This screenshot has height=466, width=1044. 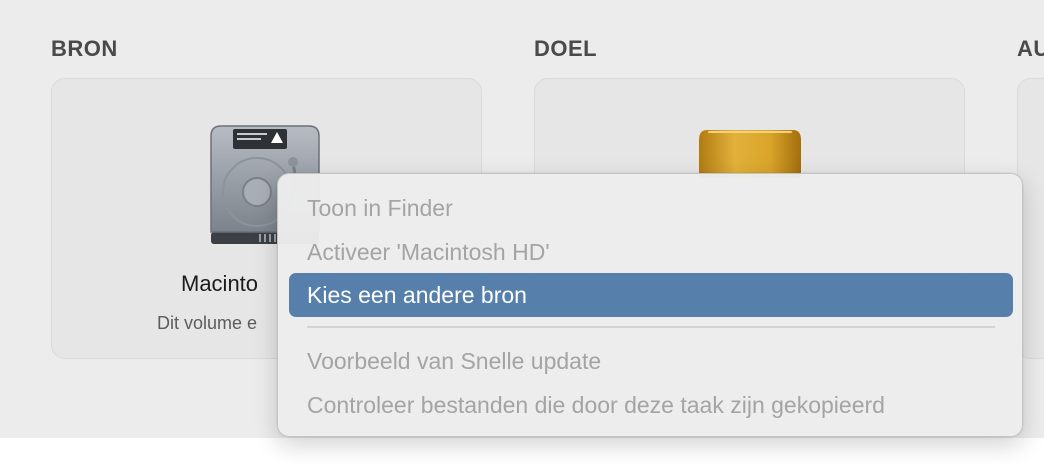 I want to click on third-heading: AU, so click(x=1030, y=48).